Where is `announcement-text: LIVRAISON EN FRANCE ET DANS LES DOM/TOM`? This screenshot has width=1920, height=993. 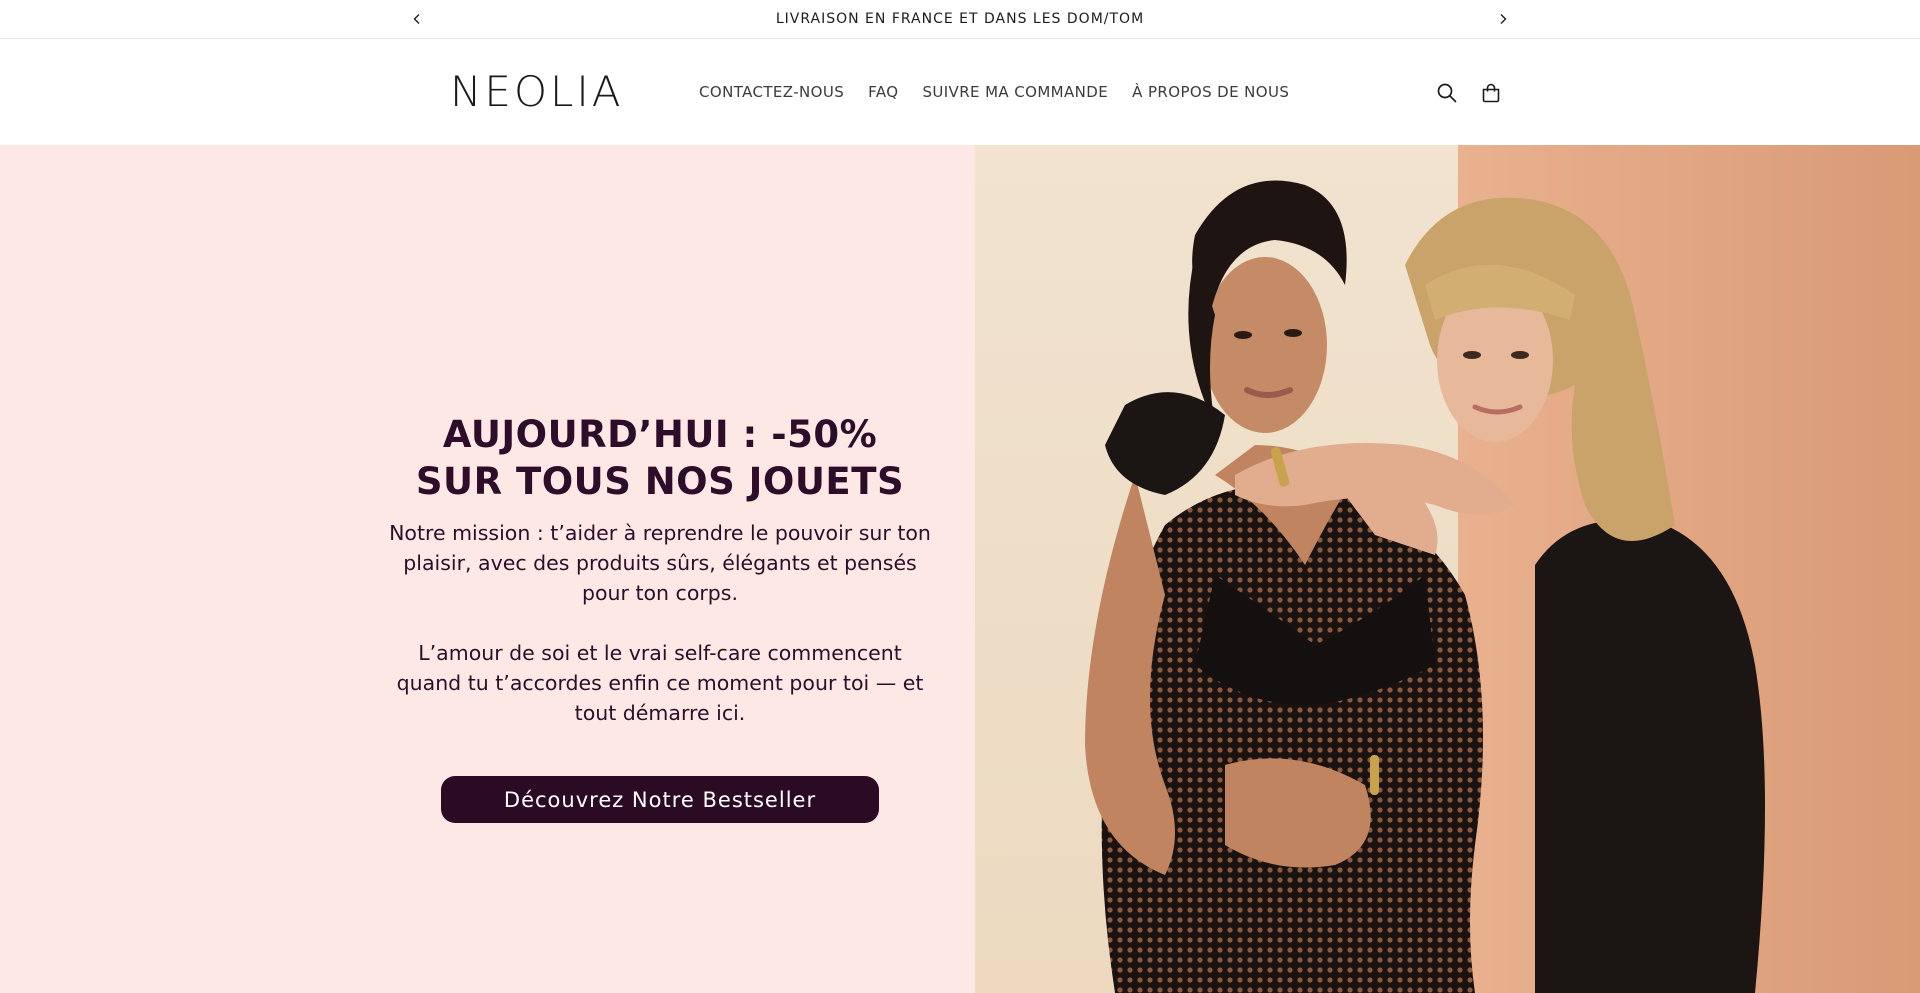 announcement-text: LIVRAISON EN FRANCE ET DANS LES DOM/TOM is located at coordinates (960, 19).